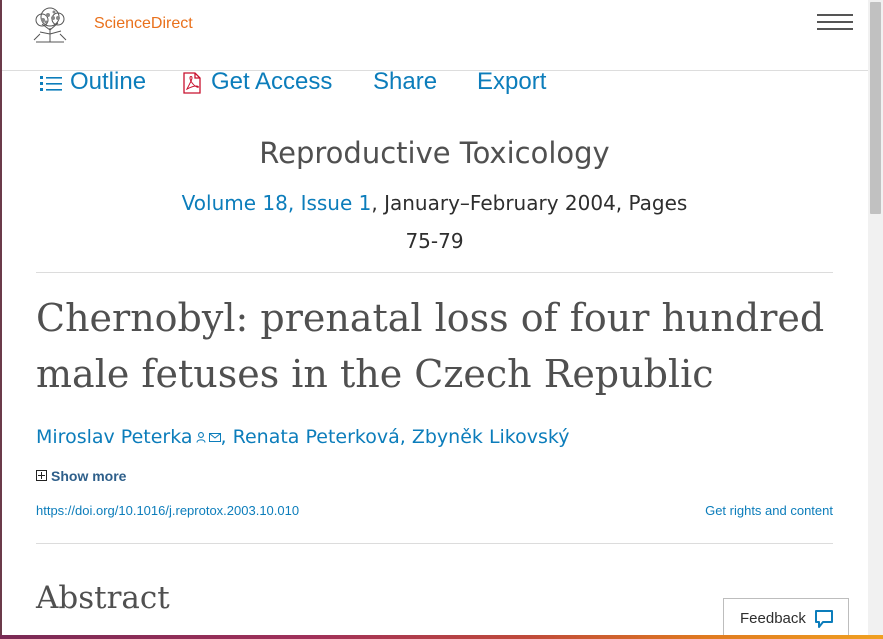 The width and height of the screenshot is (883, 639). I want to click on export-button: Export, so click(511, 82).